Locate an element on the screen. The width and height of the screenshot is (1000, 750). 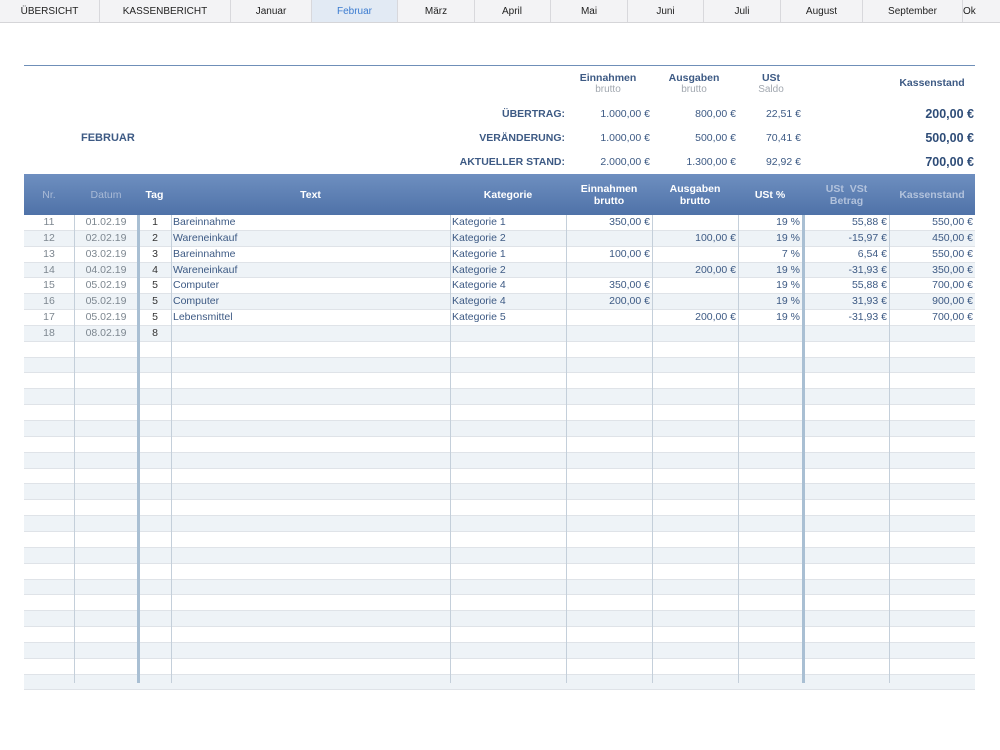
cell-tag: 1 is located at coordinates (155, 222).